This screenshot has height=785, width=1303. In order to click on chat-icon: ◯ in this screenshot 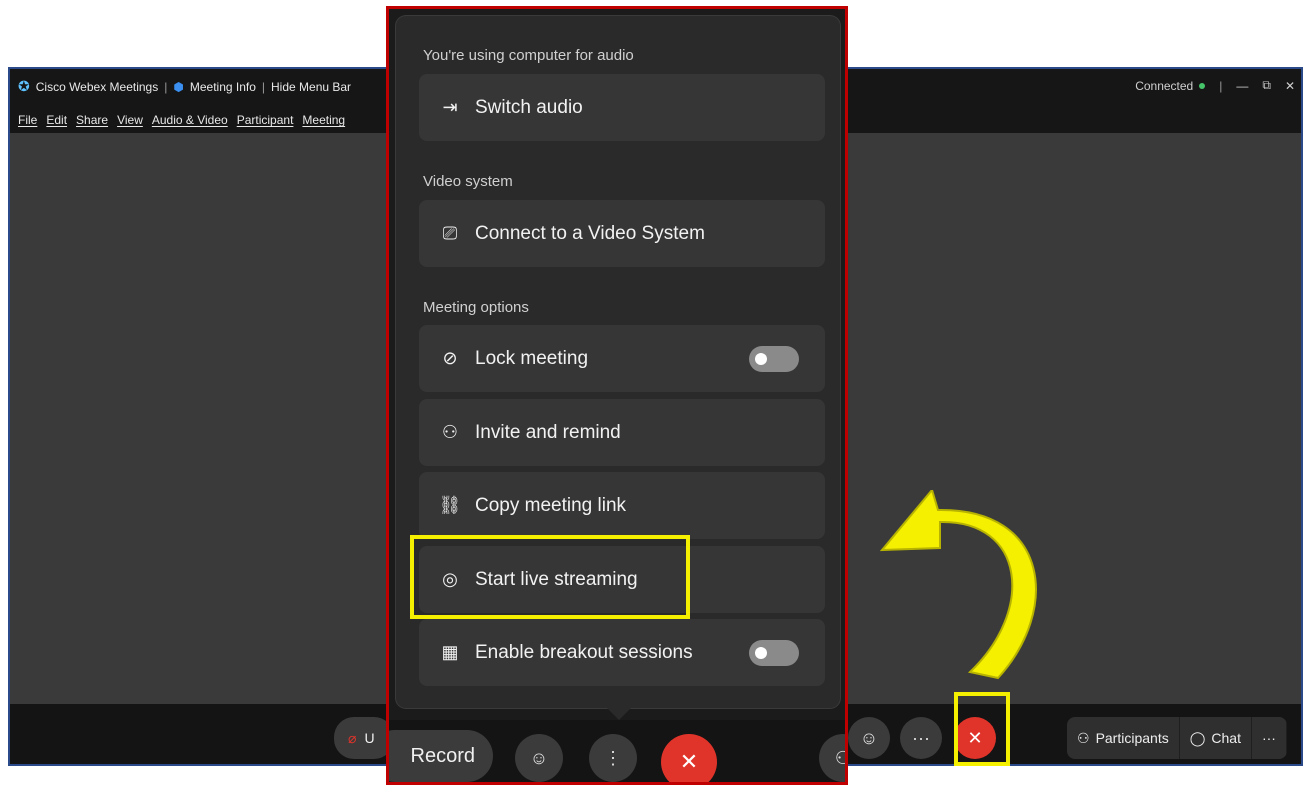, I will do `click(1197, 737)`.